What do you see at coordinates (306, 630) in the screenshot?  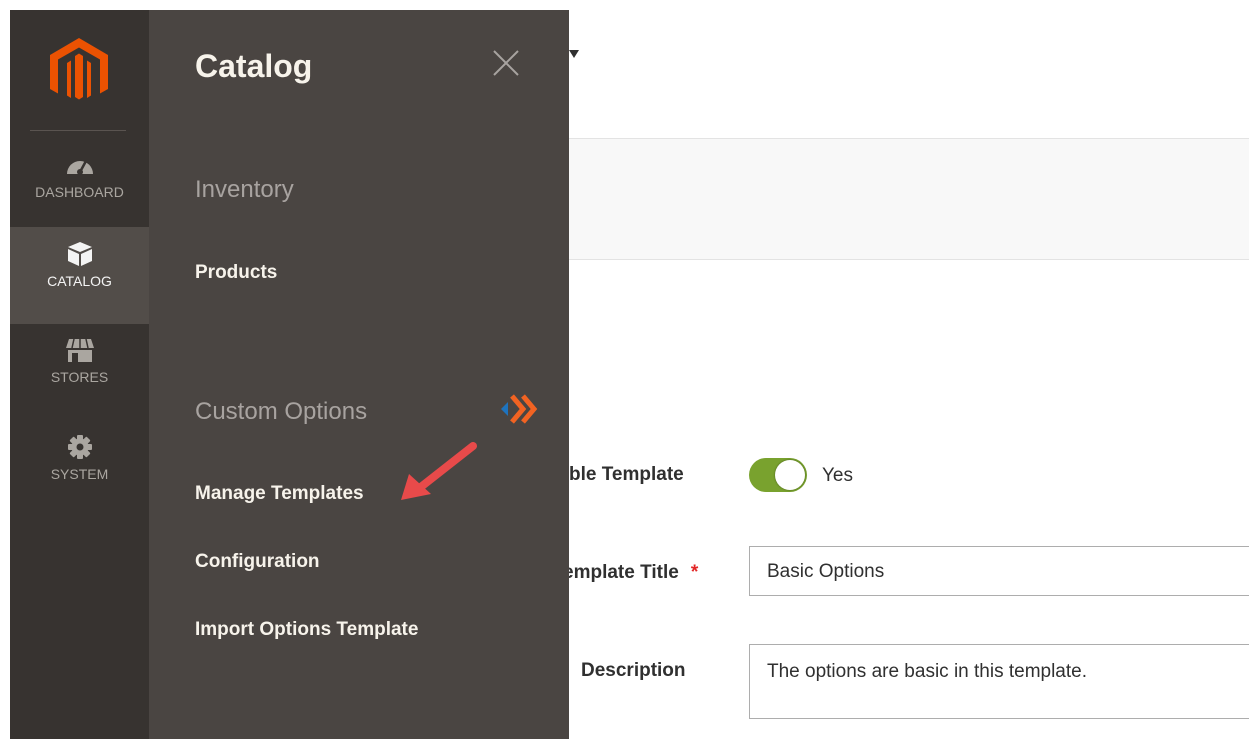 I see `menu-link-import-options-template: Import Options Template` at bounding box center [306, 630].